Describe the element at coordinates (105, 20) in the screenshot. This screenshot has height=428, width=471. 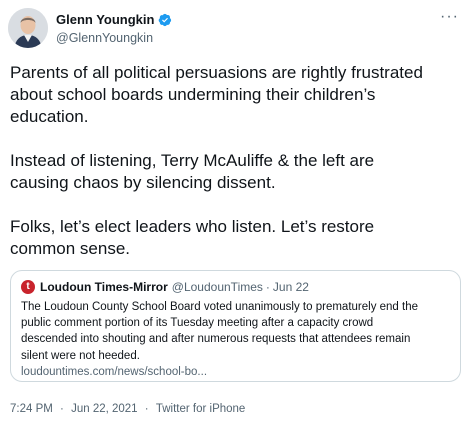
I see `display-name: Glenn Youngkin` at that location.